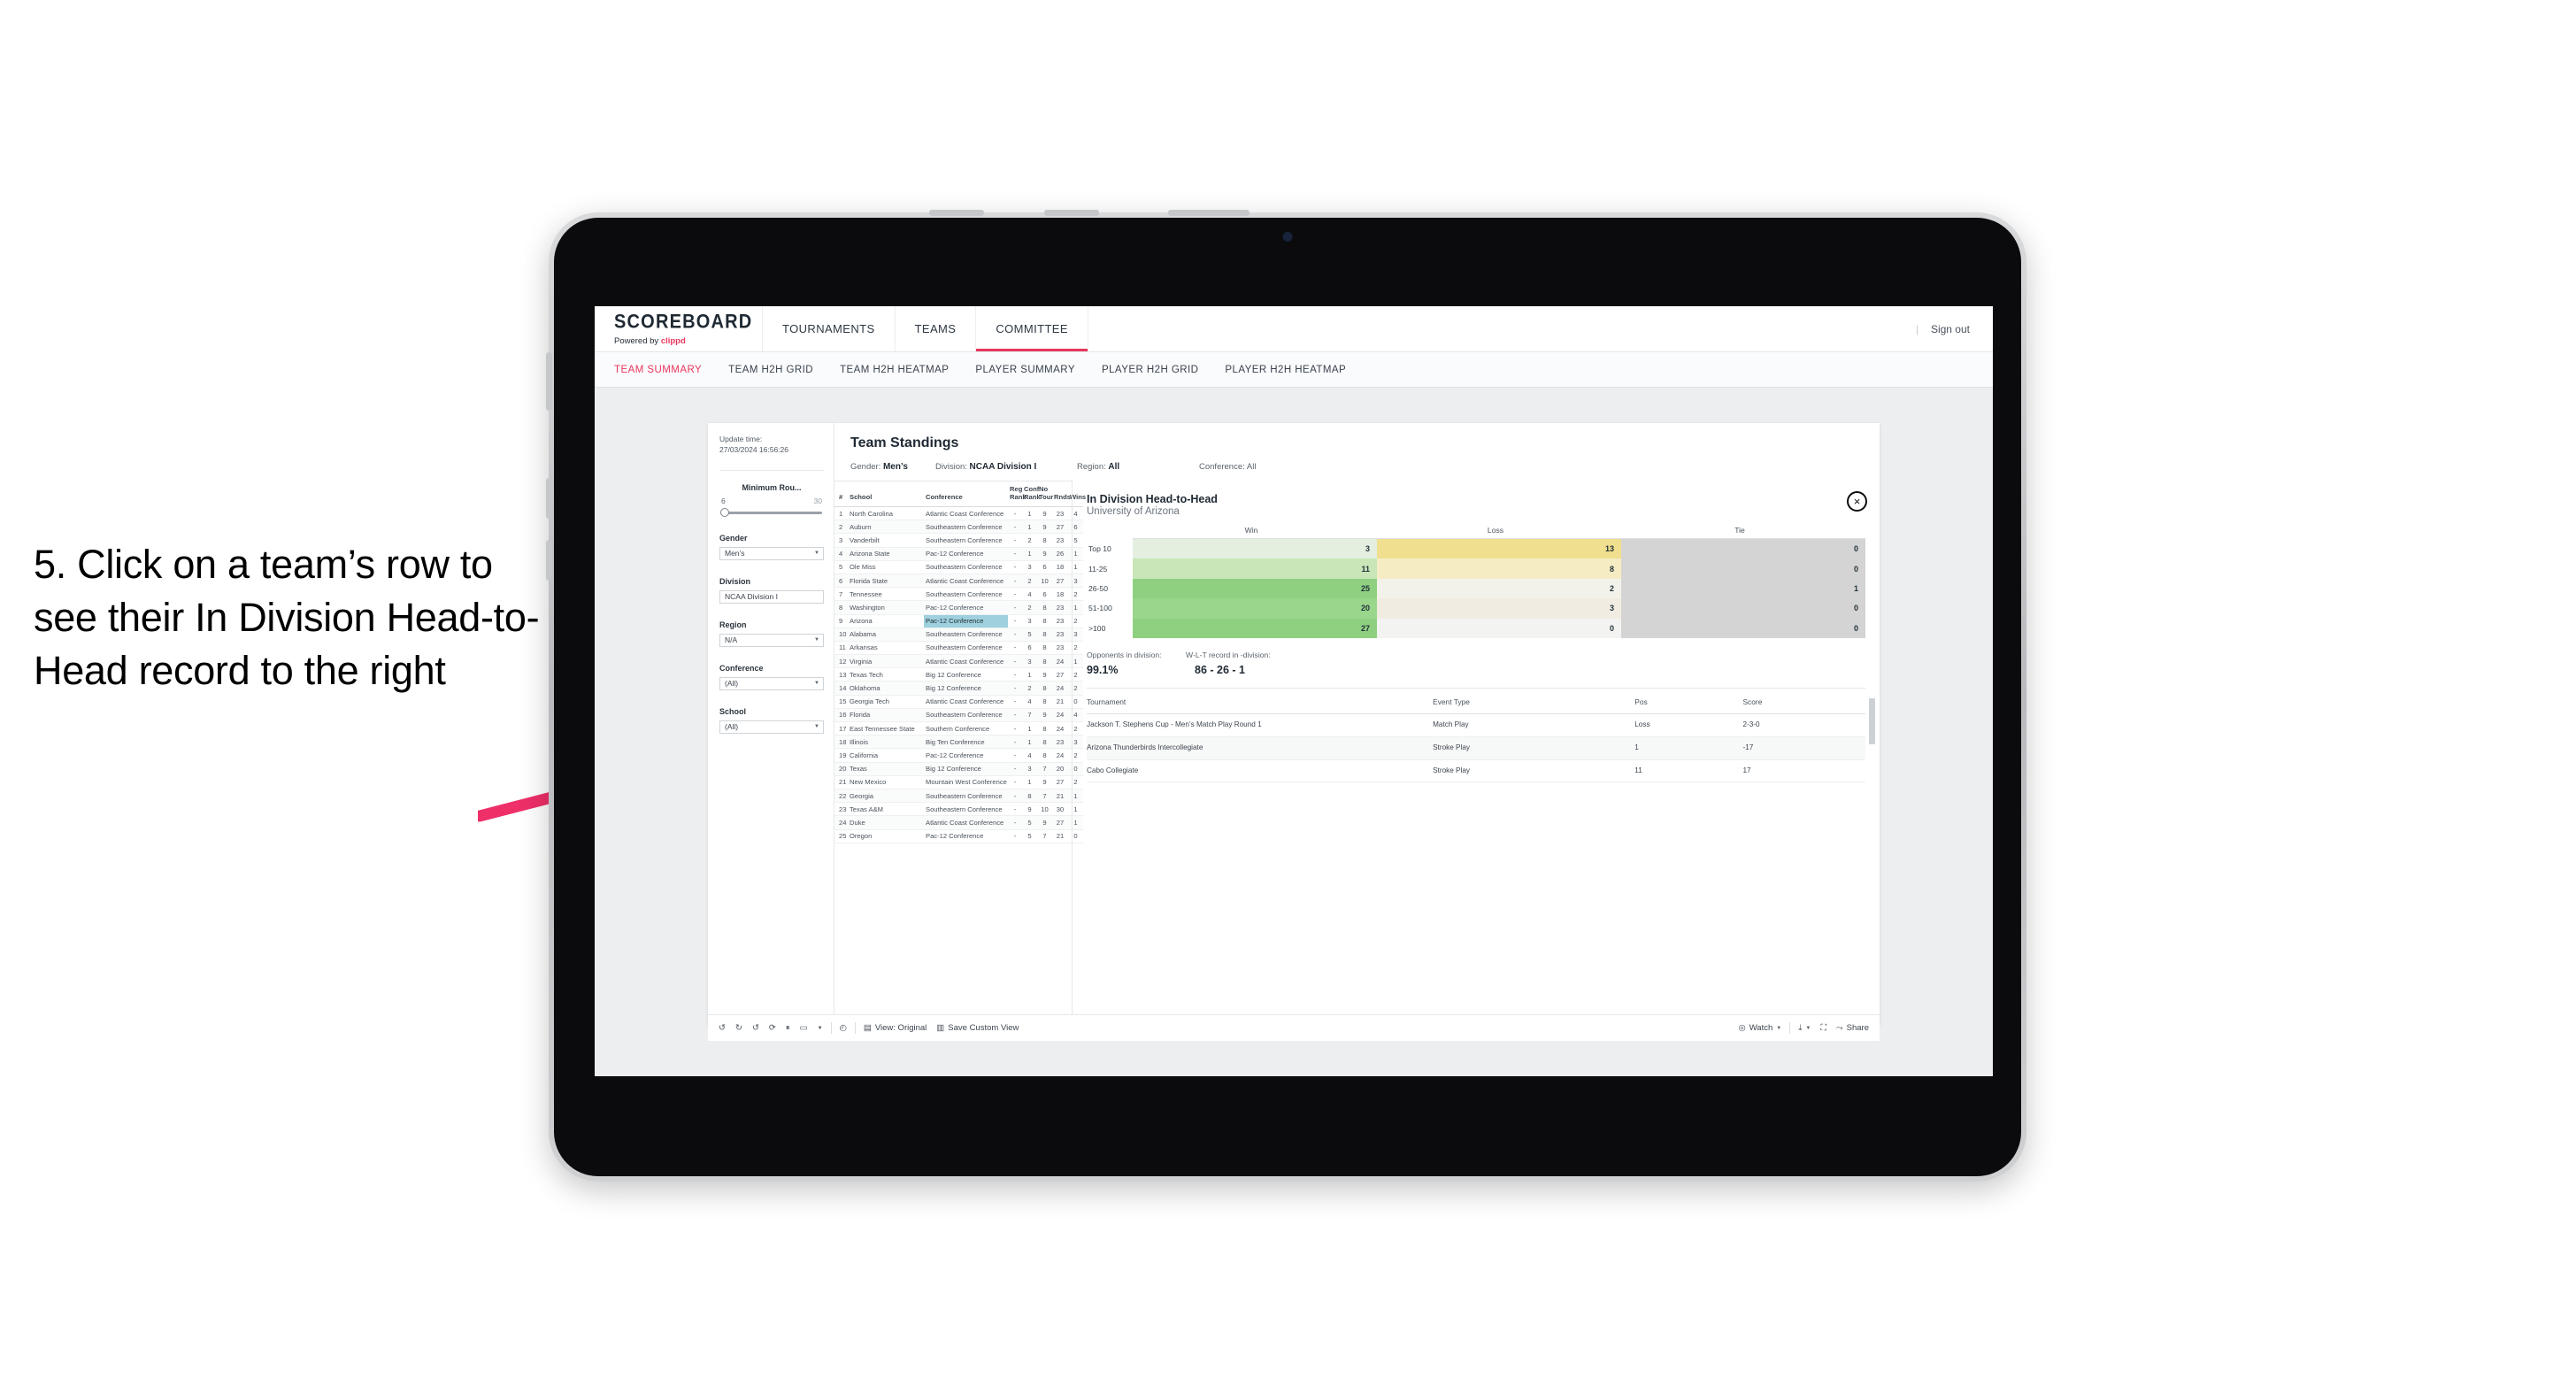 The image size is (2576, 1386). I want to click on h2h-cell-tie: 1, so click(1743, 588).